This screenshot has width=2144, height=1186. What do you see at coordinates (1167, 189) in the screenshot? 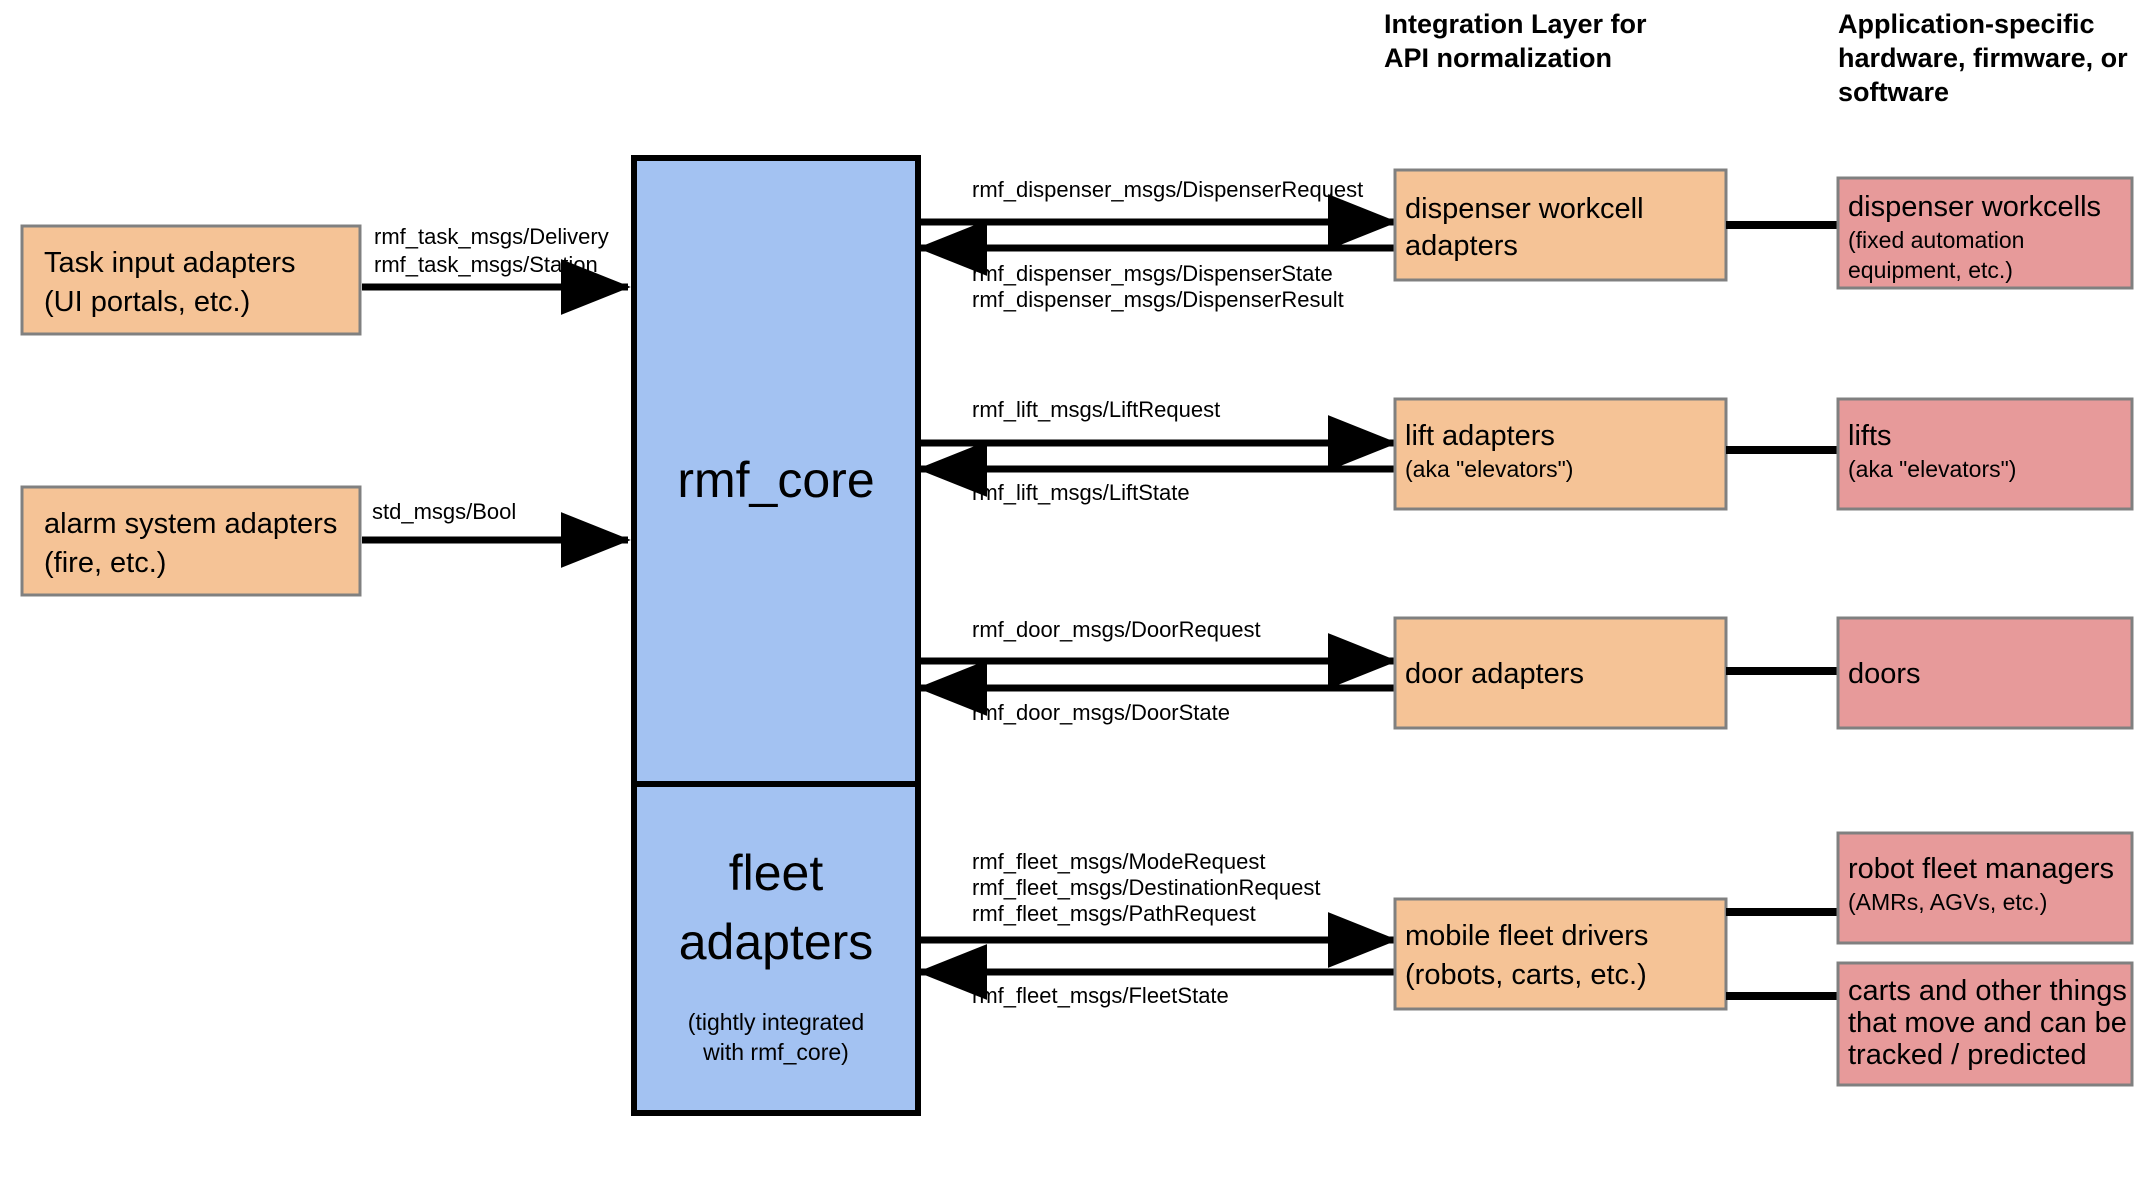
I see `edge-label-dispenser-request: rmf_dispenser_msgs/DispenserRequest` at bounding box center [1167, 189].